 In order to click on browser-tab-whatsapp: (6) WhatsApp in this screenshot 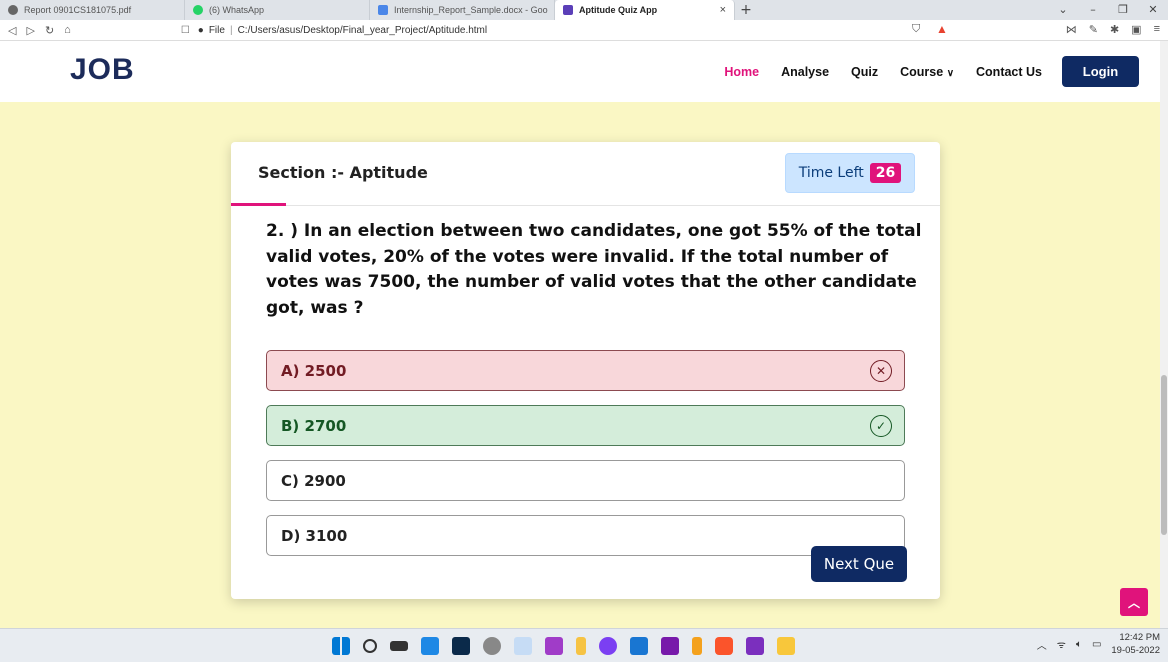, I will do `click(277, 10)`.